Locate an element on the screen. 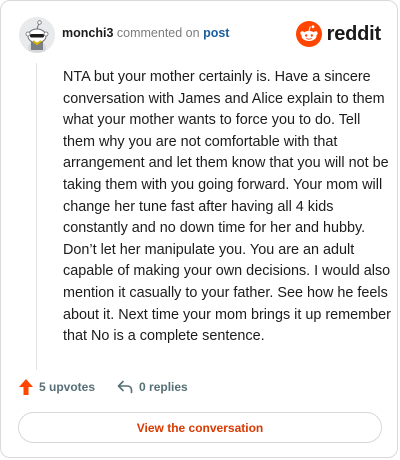 The width and height of the screenshot is (400, 460). brand-wordmark: reddit is located at coordinates (354, 33).